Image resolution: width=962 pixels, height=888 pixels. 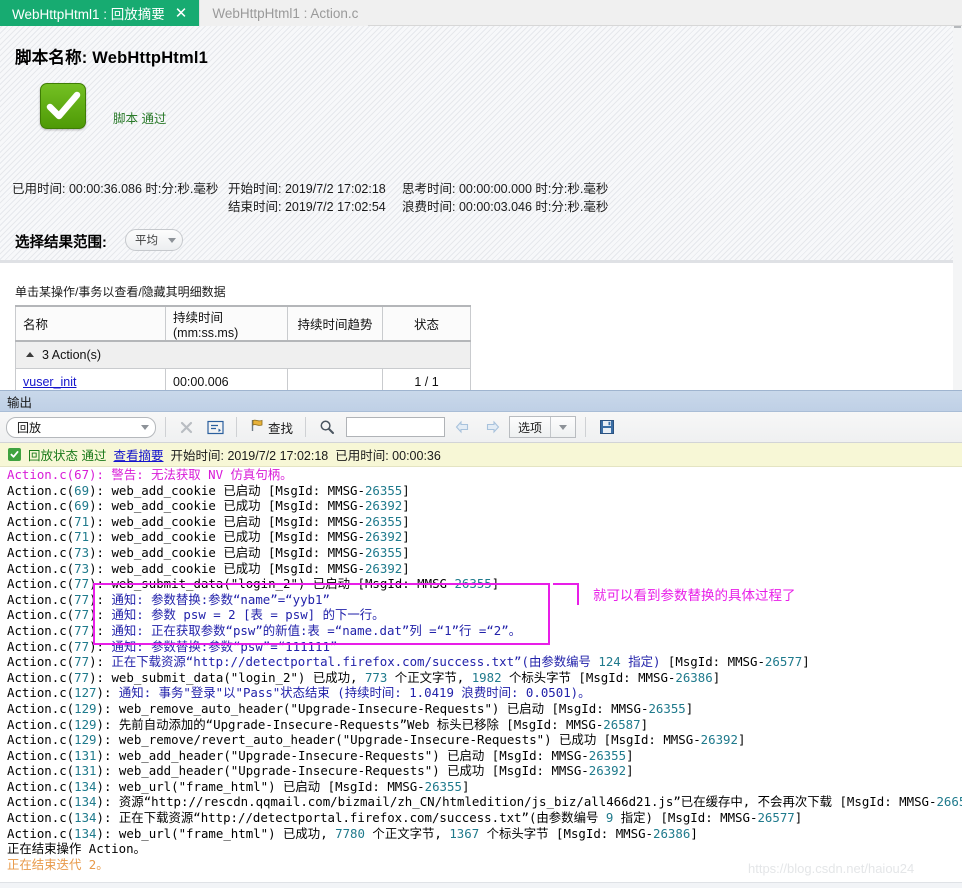 What do you see at coordinates (957, 27) in the screenshot?
I see `summary-scrollbar-thumb` at bounding box center [957, 27].